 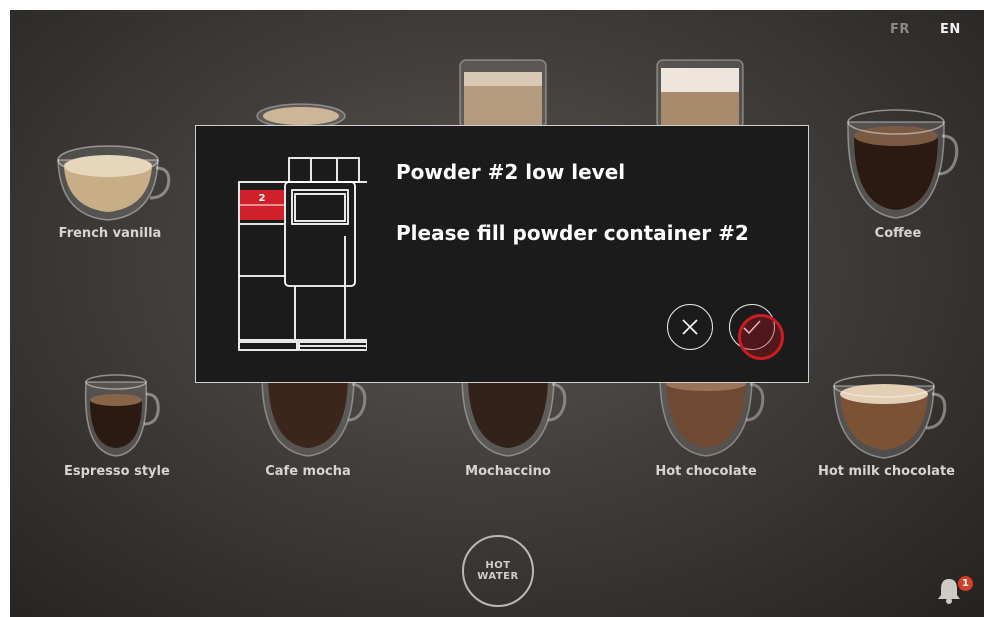 I want to click on dialog-title: Powder #2 low level, so click(x=511, y=172).